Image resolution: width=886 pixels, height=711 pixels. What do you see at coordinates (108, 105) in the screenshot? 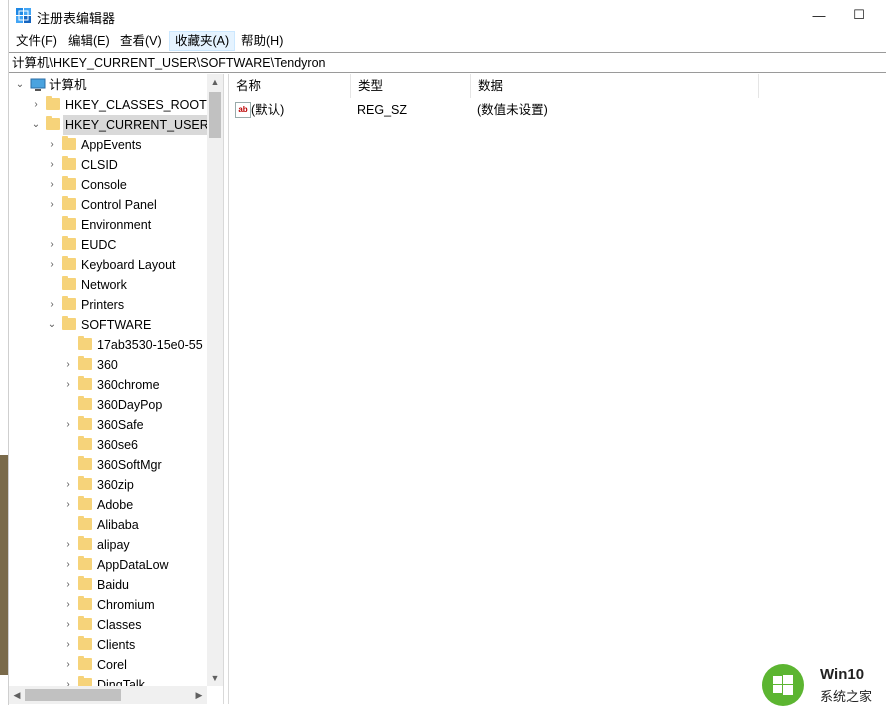
I see `tree-item-hkcr: › HKEY_CLASSES_ROOT` at bounding box center [108, 105].